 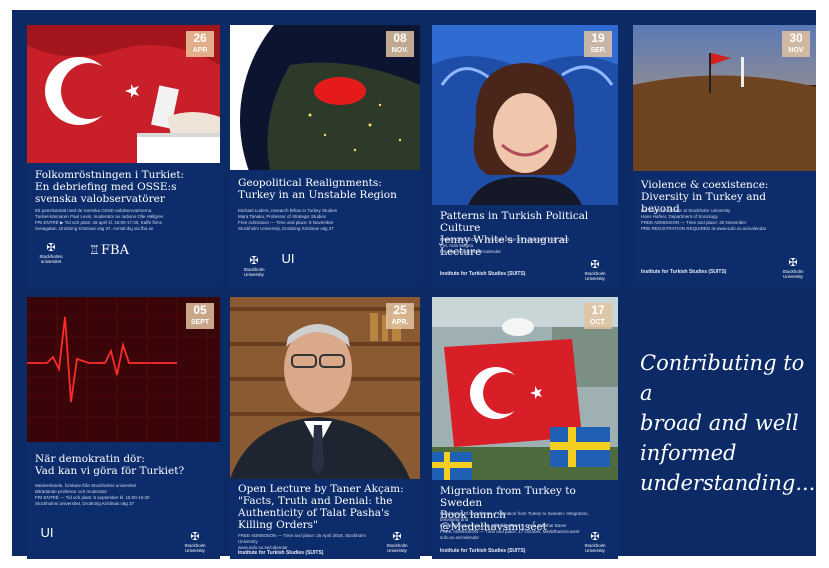 I want to click on date-badge: 08 NOV., so click(x=400, y=44).